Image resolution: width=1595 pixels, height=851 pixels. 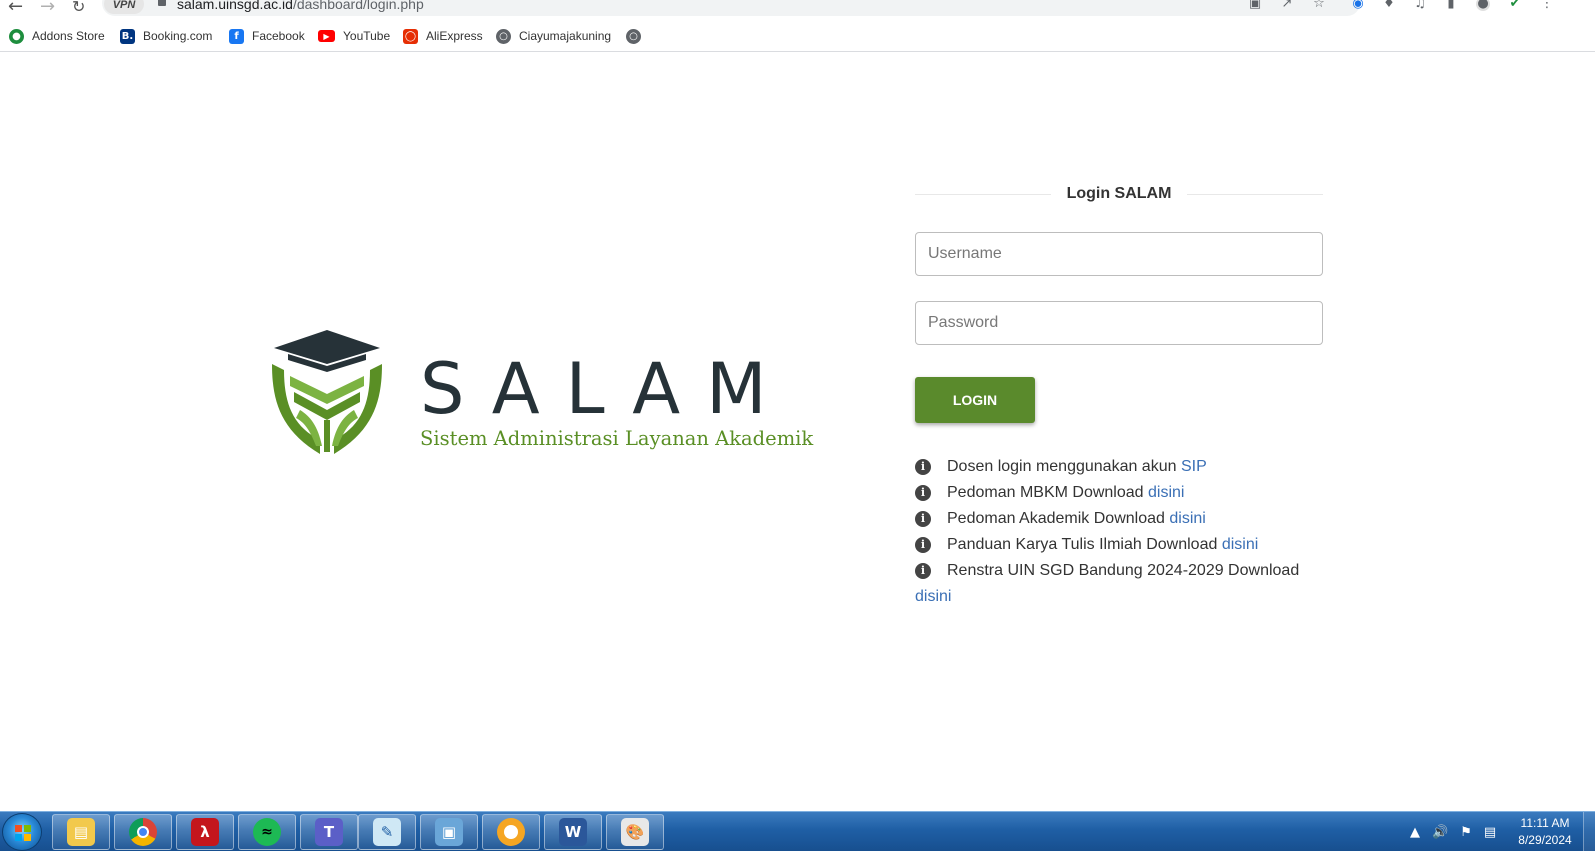 I want to click on puzzle-icon: ♦, so click(x=1389, y=5).